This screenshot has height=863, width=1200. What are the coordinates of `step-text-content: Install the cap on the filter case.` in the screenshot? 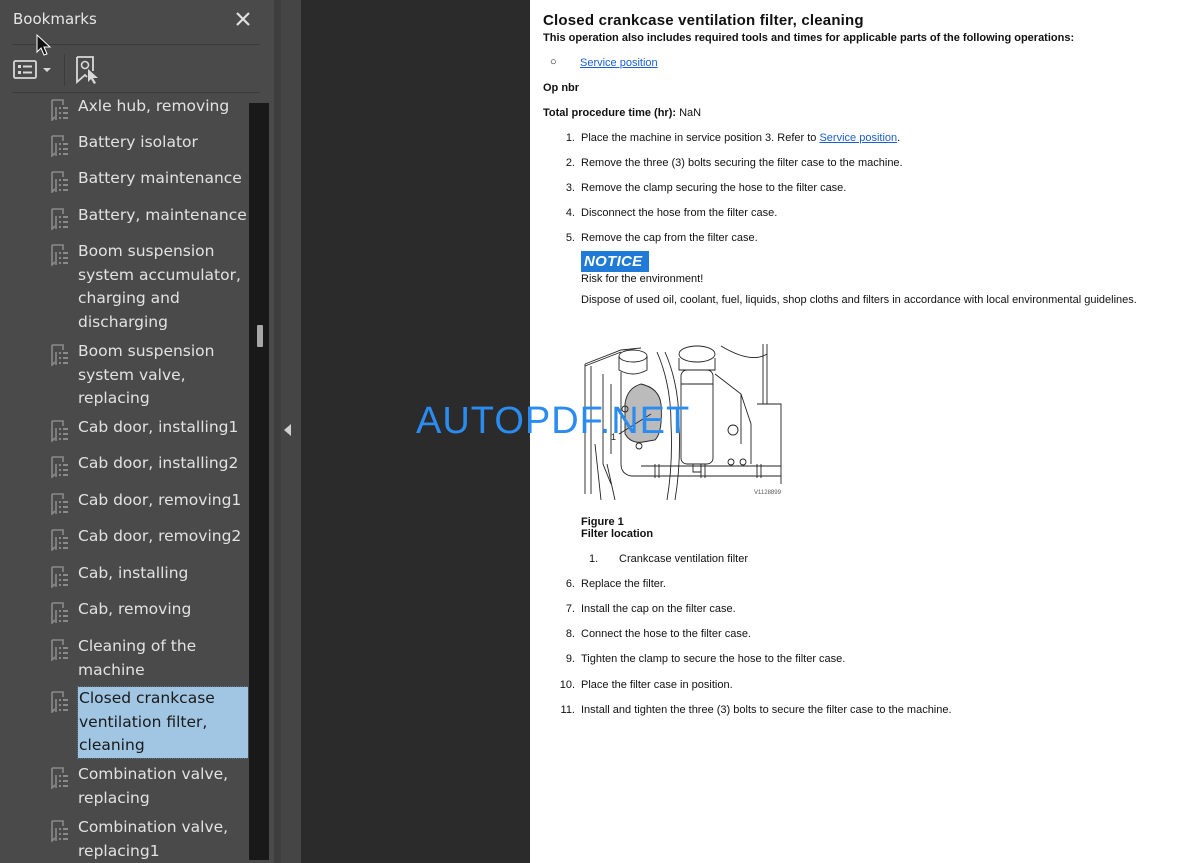 It's located at (658, 609).